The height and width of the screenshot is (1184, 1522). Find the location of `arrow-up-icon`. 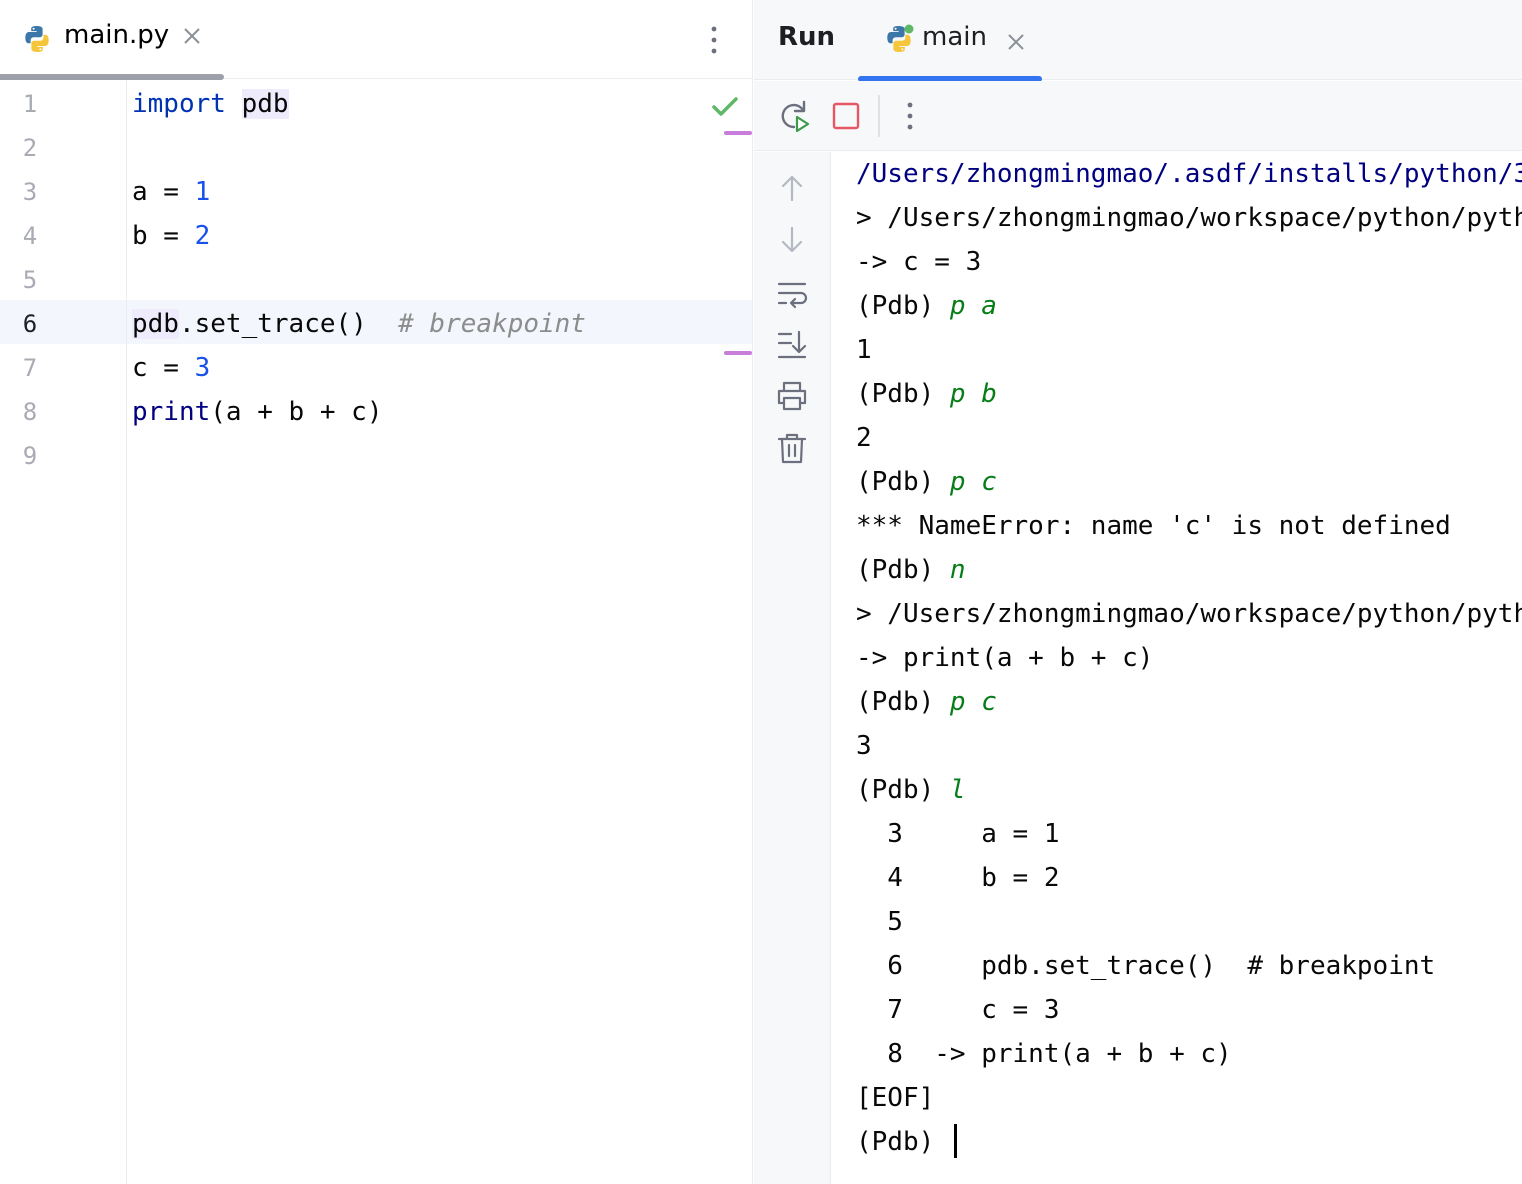

arrow-up-icon is located at coordinates (792, 188).